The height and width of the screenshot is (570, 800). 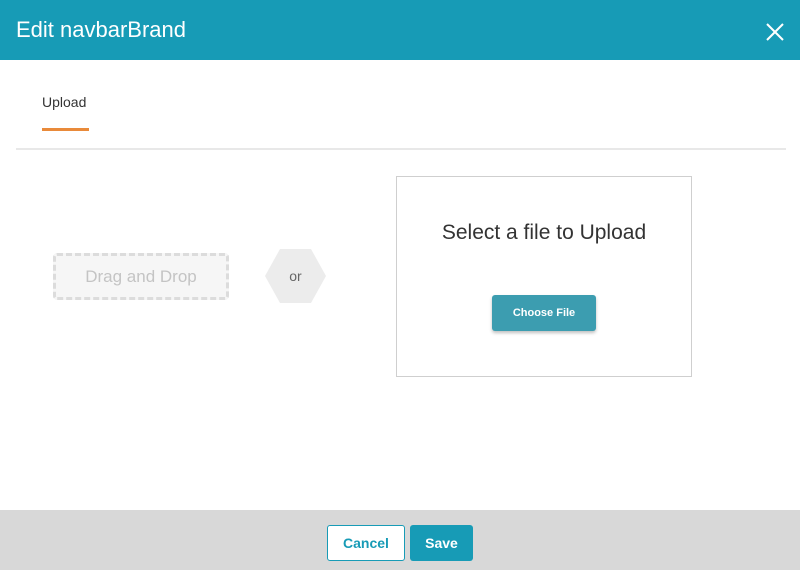 I want to click on or-label: or, so click(x=295, y=276).